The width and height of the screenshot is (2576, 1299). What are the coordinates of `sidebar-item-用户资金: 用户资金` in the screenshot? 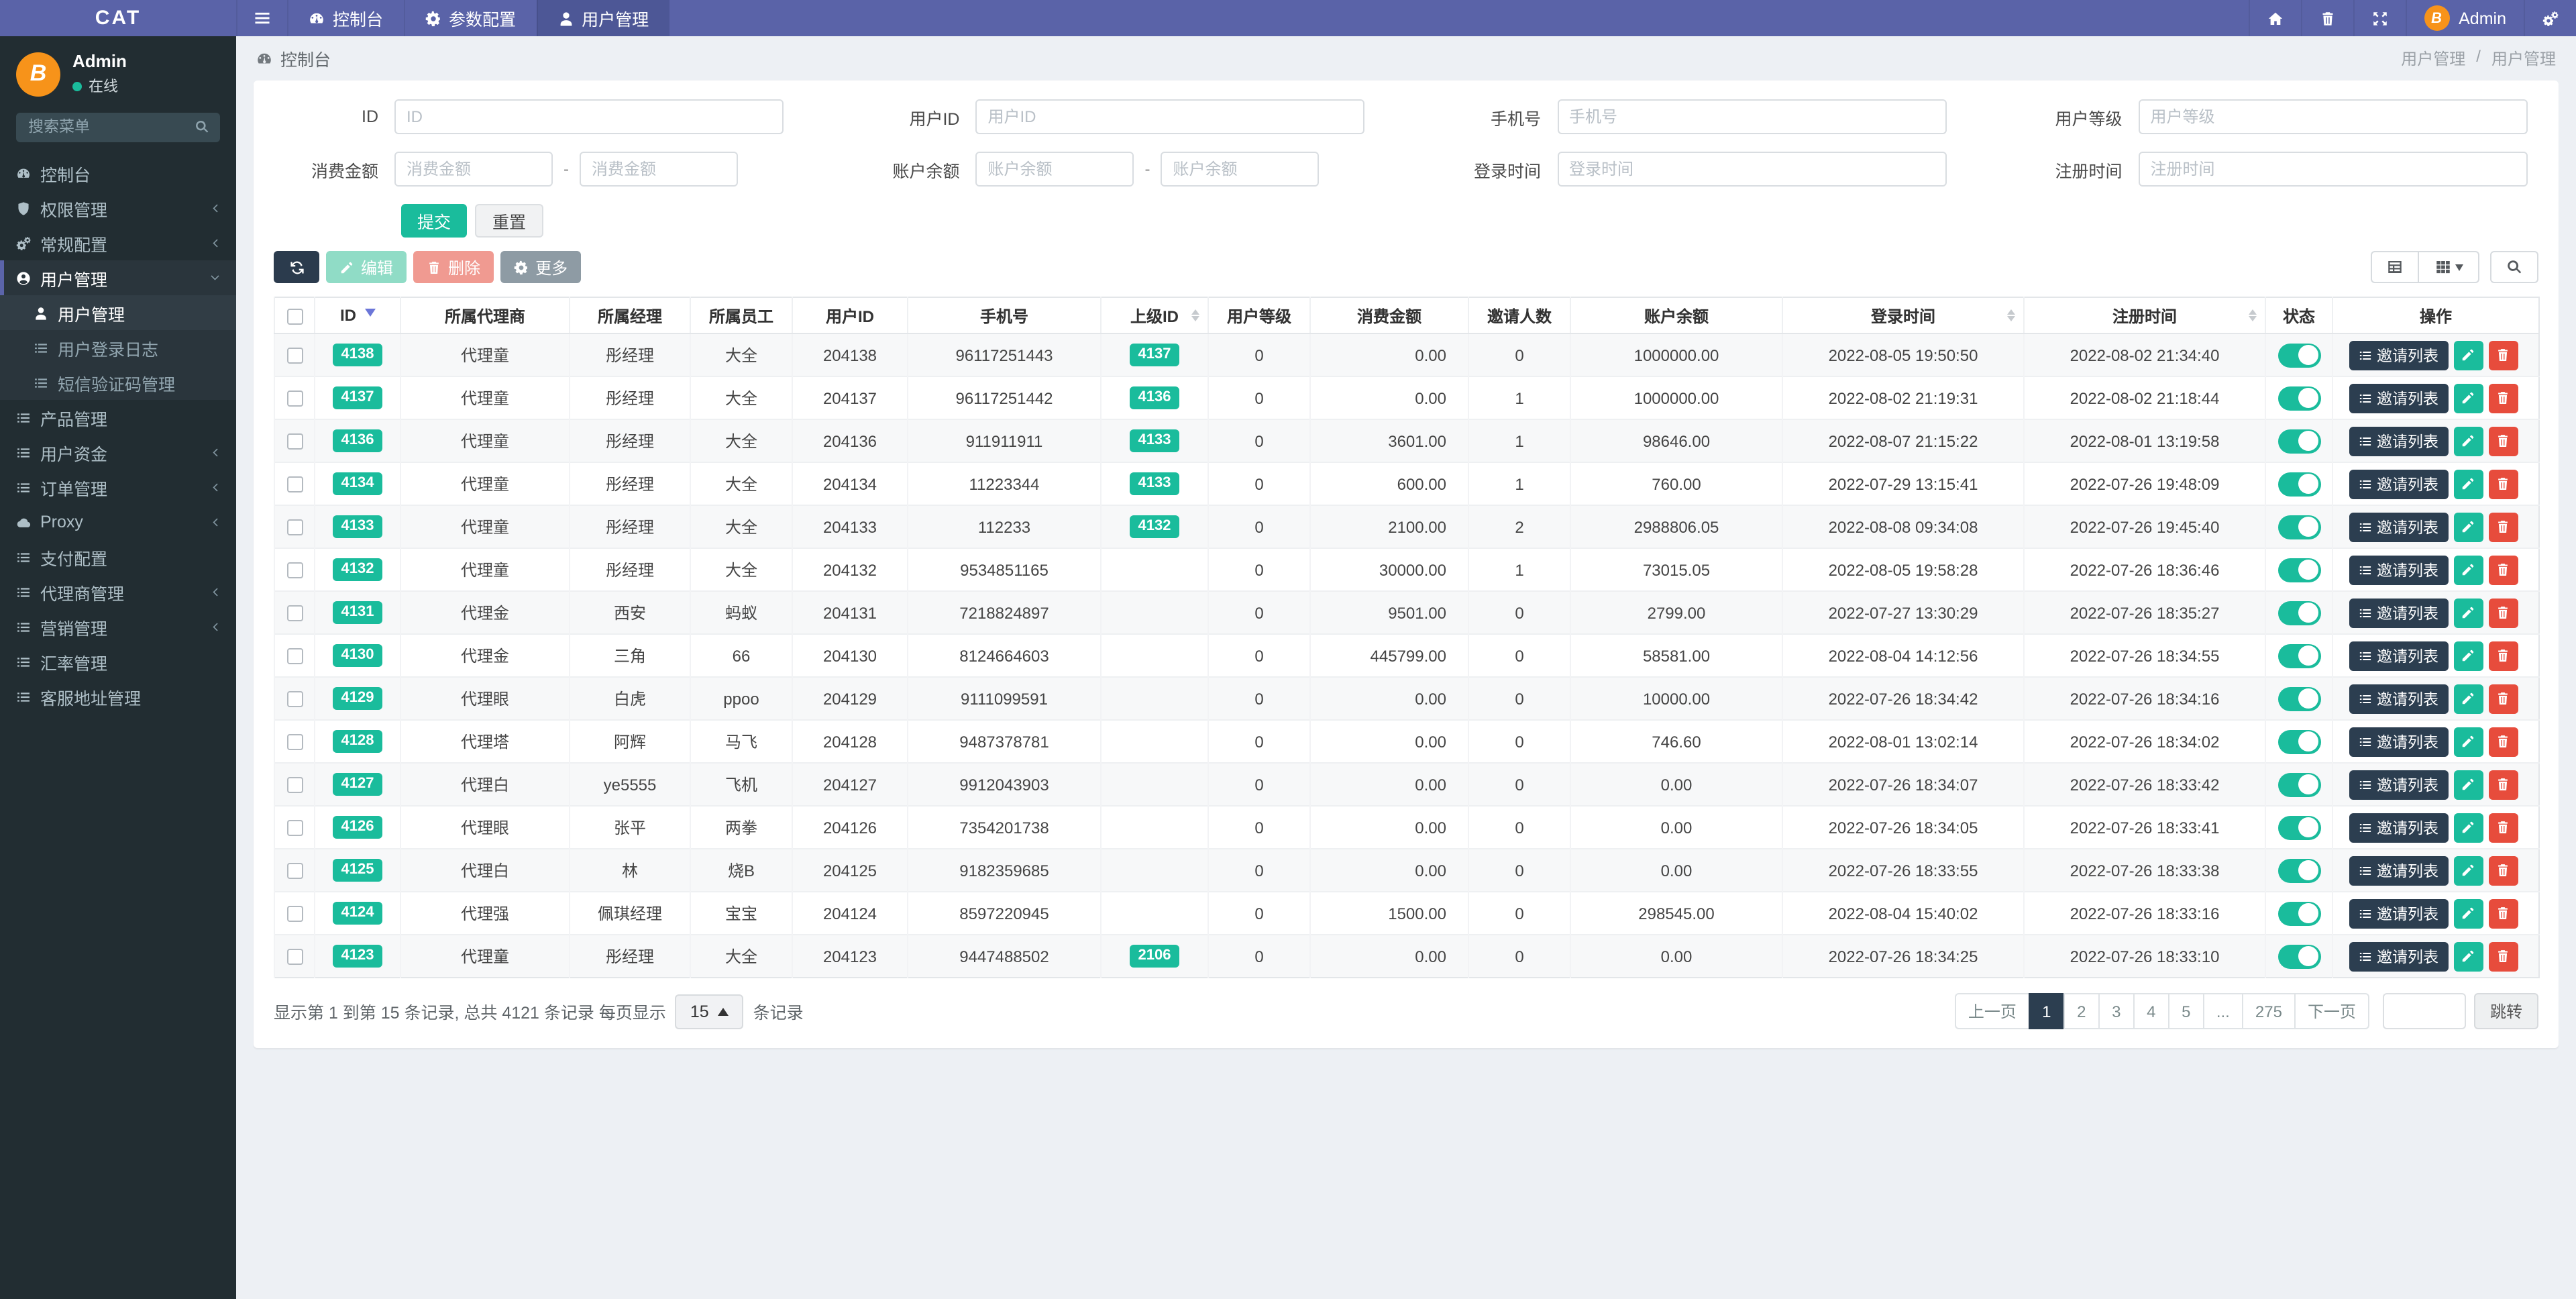 It's located at (118, 452).